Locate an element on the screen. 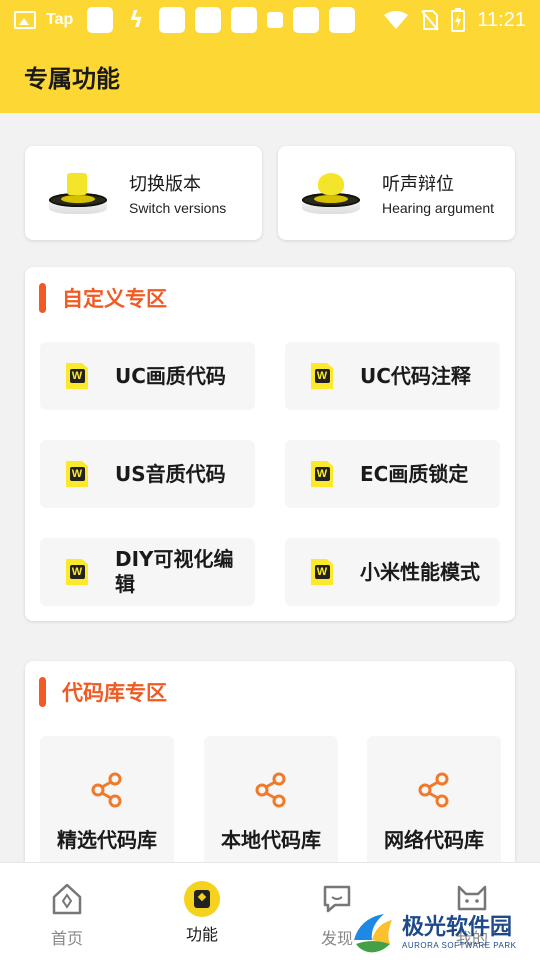  feature-label: UC代码注释 is located at coordinates (415, 375).